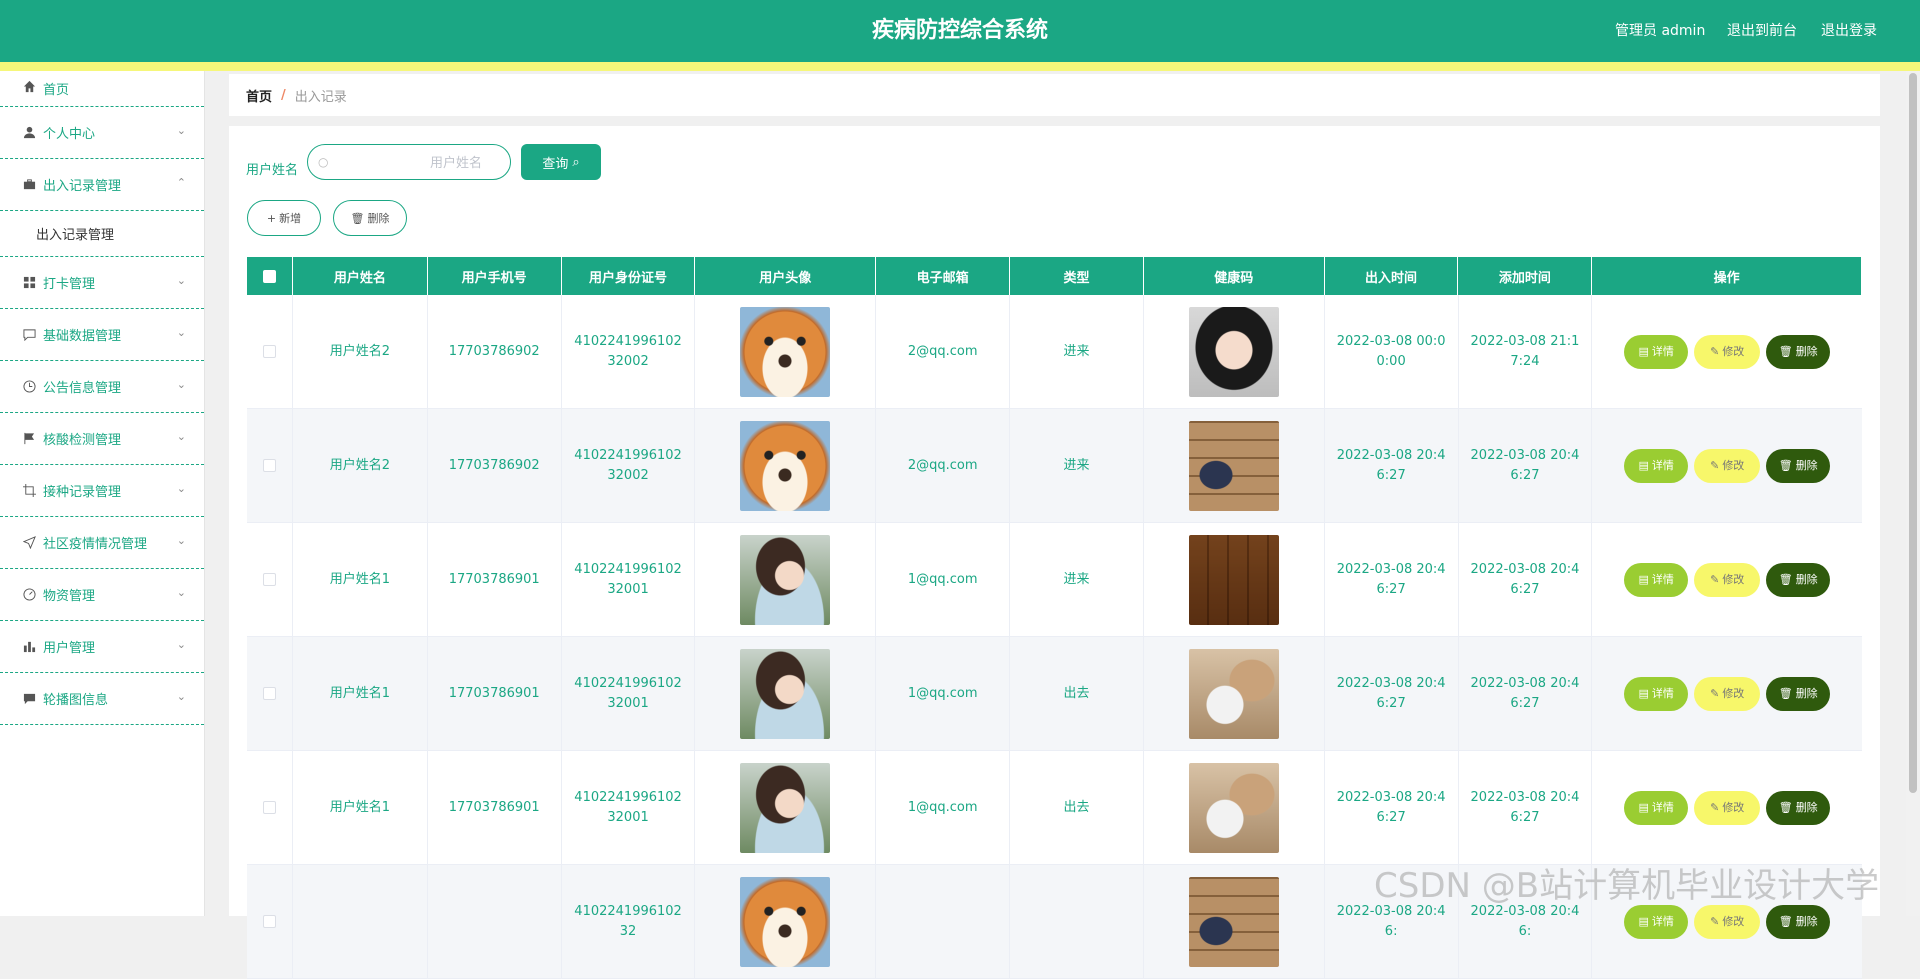 The height and width of the screenshot is (979, 1920). What do you see at coordinates (102, 543) in the screenshot?
I see `sidebar-item-community-epidemic: 社区疫情情况管理 ⌄` at bounding box center [102, 543].